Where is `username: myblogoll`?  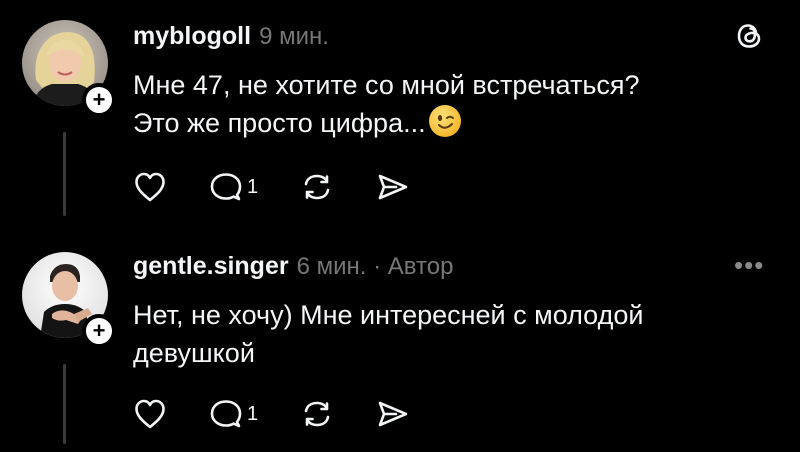
username: myblogoll is located at coordinates (192, 36).